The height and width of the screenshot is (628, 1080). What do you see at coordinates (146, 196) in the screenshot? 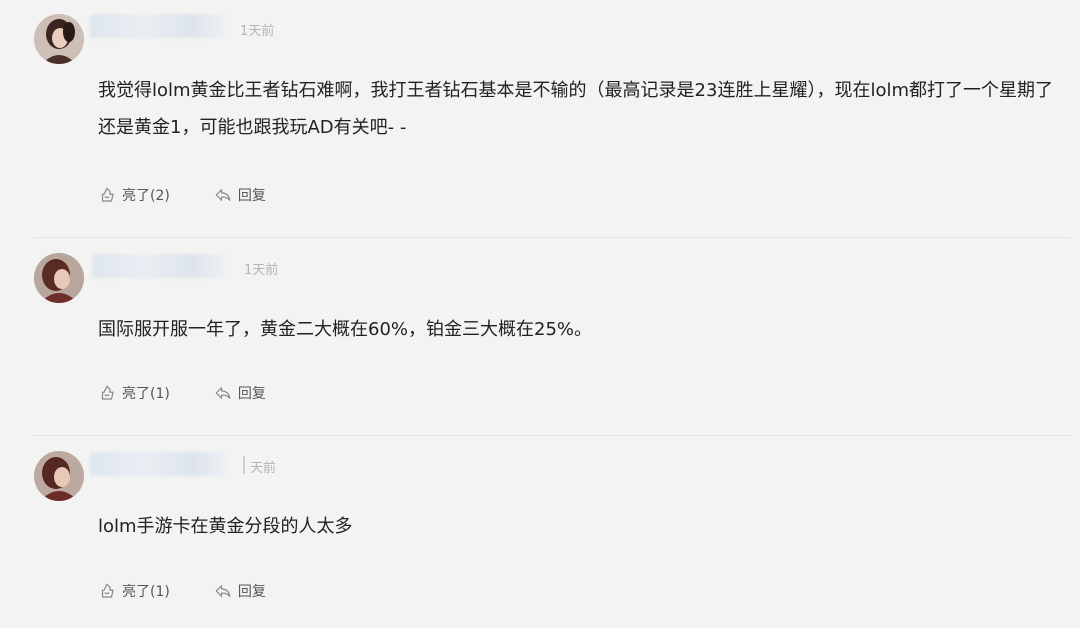
I see `like-count-label: 亮了(2)` at bounding box center [146, 196].